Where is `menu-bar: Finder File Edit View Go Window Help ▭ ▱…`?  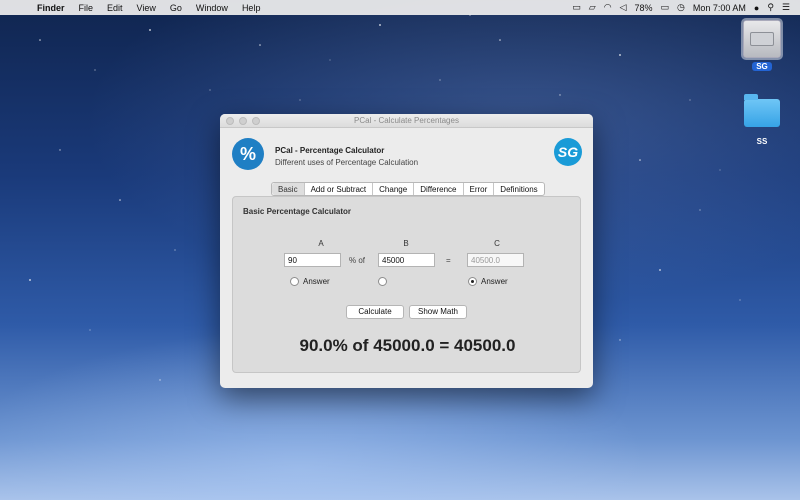 menu-bar: Finder File Edit View Go Window Help ▭ ▱… is located at coordinates (400, 7).